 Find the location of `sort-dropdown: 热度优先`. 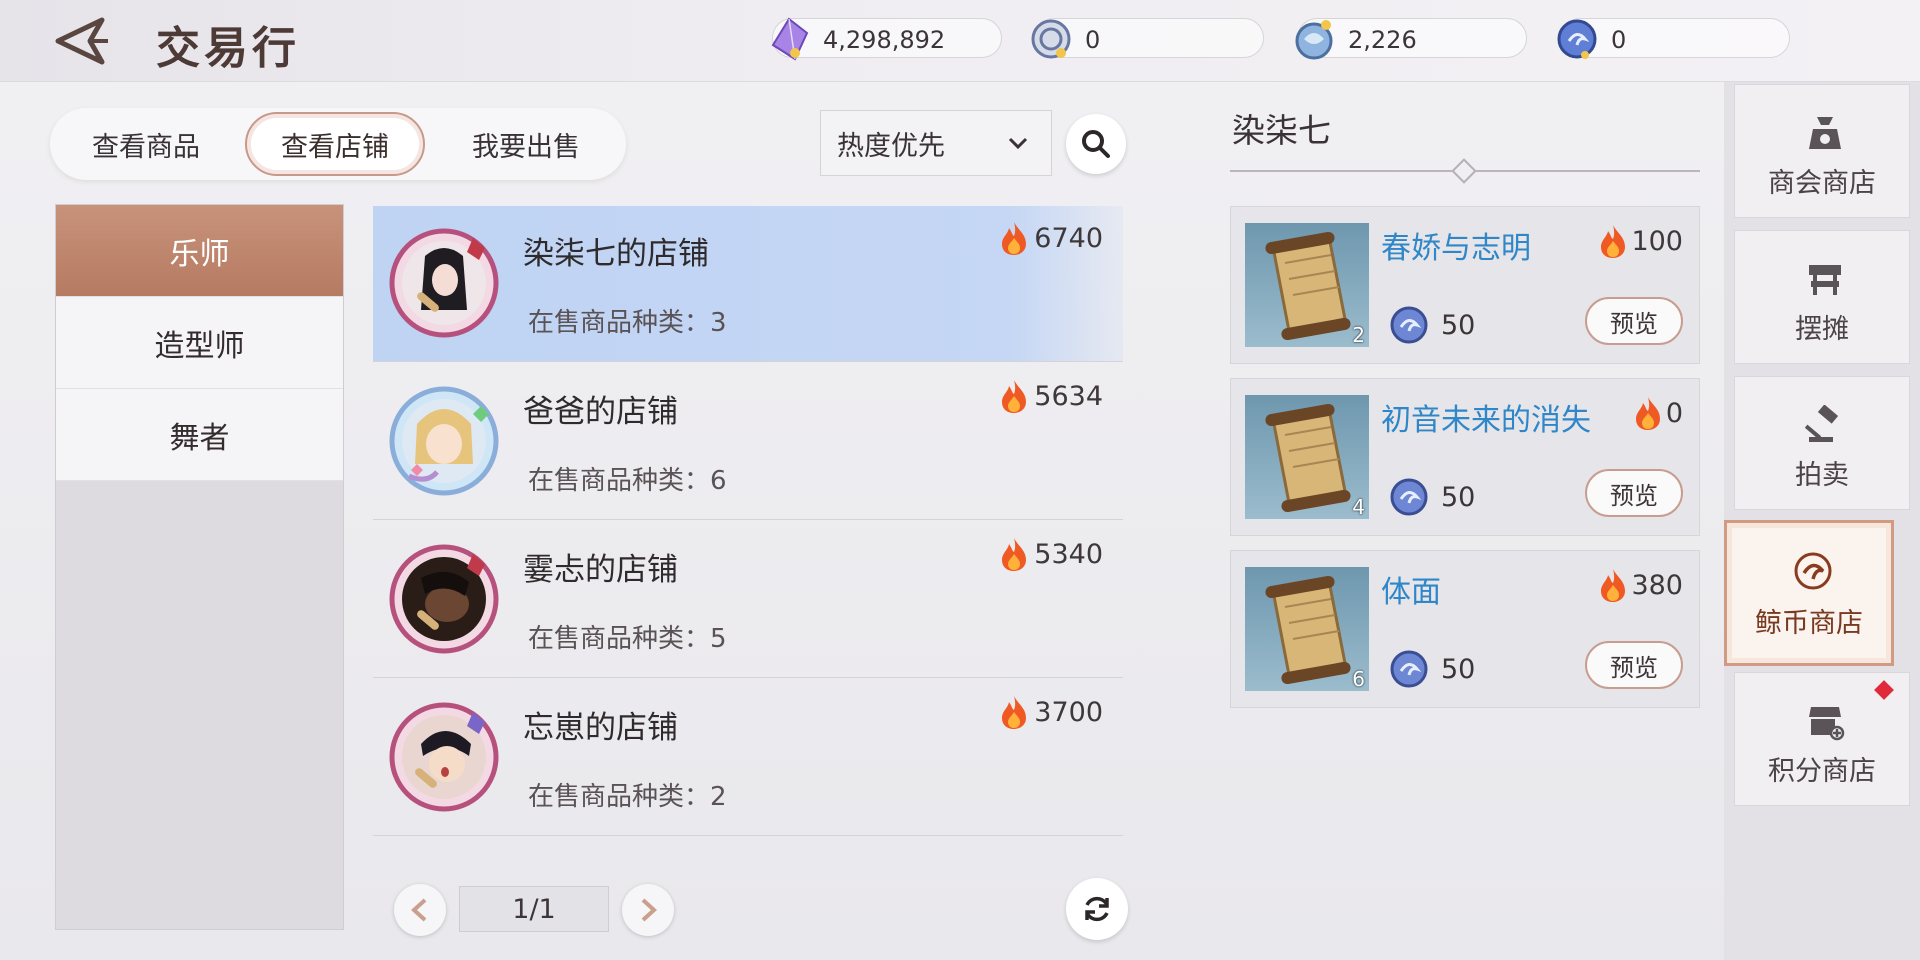

sort-dropdown: 热度优先 is located at coordinates (936, 143).